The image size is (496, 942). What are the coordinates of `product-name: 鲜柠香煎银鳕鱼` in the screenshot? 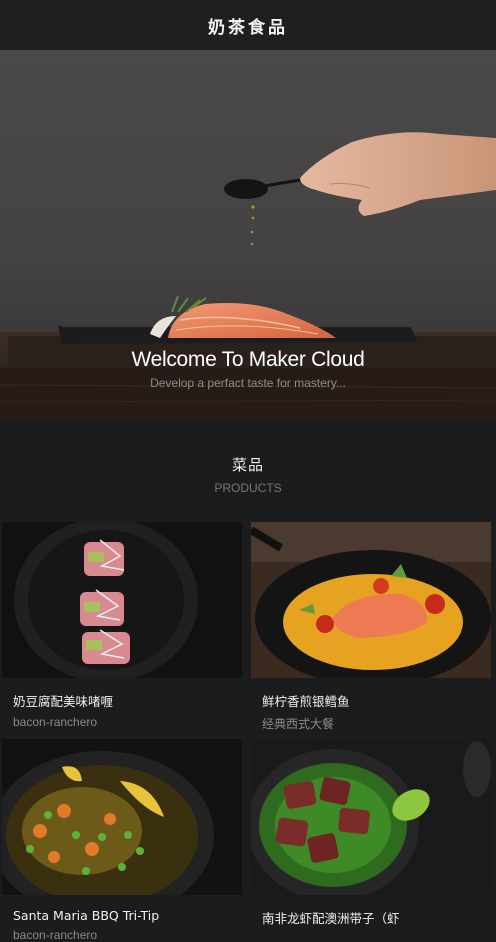 It's located at (371, 700).